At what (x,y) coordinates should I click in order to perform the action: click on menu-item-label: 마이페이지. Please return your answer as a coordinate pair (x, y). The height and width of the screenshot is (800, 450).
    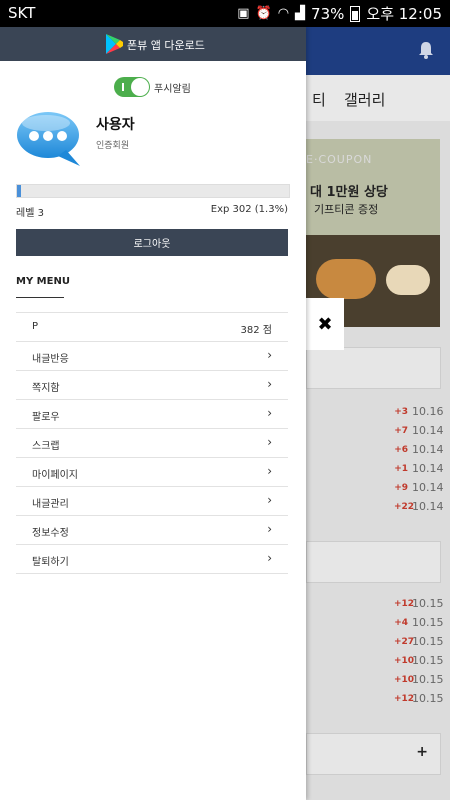
    Looking at the image, I should click on (55, 475).